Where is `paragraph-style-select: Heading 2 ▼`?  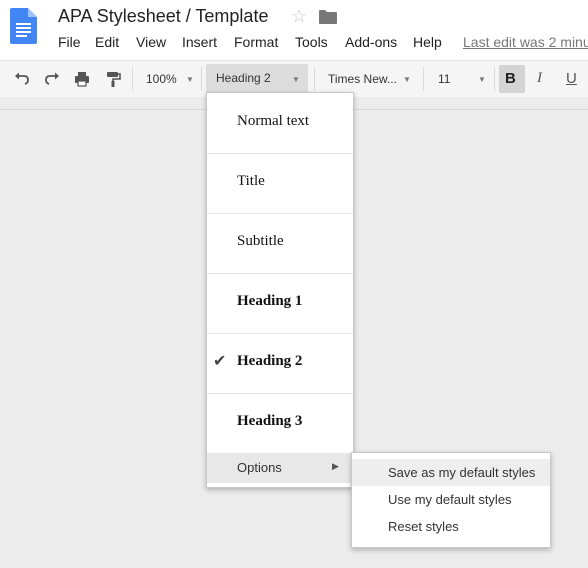 paragraph-style-select: Heading 2 ▼ is located at coordinates (257, 79).